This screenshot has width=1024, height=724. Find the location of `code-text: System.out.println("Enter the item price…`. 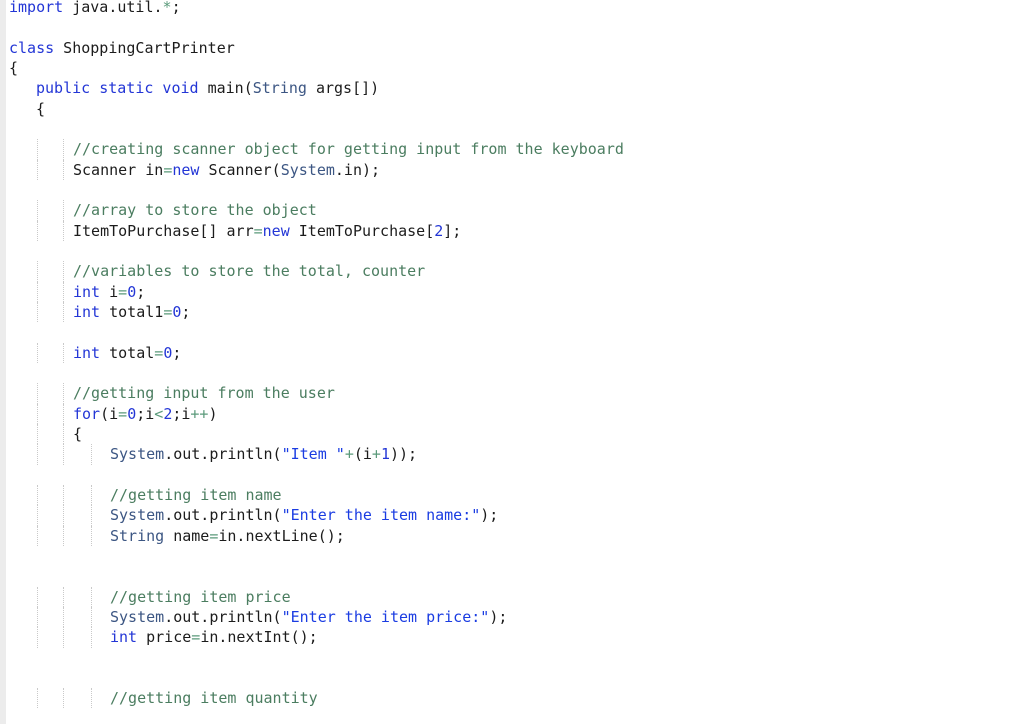

code-text: System.out.println("Enter the item price… is located at coordinates (308, 617).